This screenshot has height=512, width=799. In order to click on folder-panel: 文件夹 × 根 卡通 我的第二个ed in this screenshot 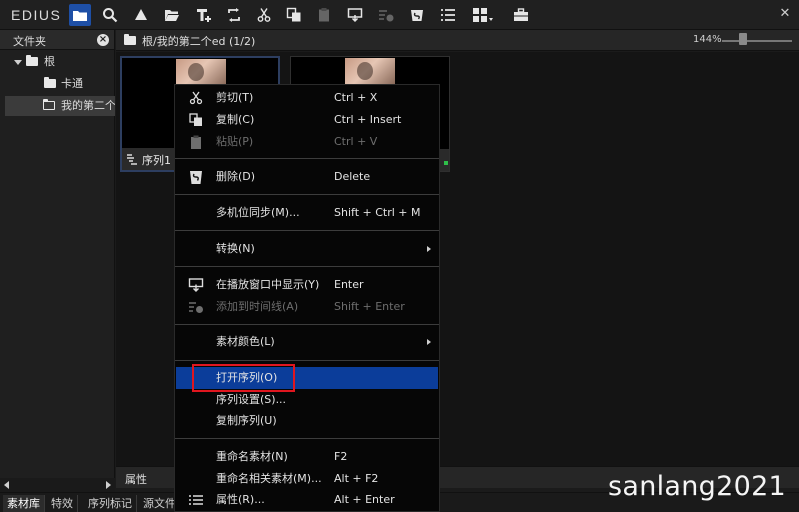, I will do `click(57, 261)`.